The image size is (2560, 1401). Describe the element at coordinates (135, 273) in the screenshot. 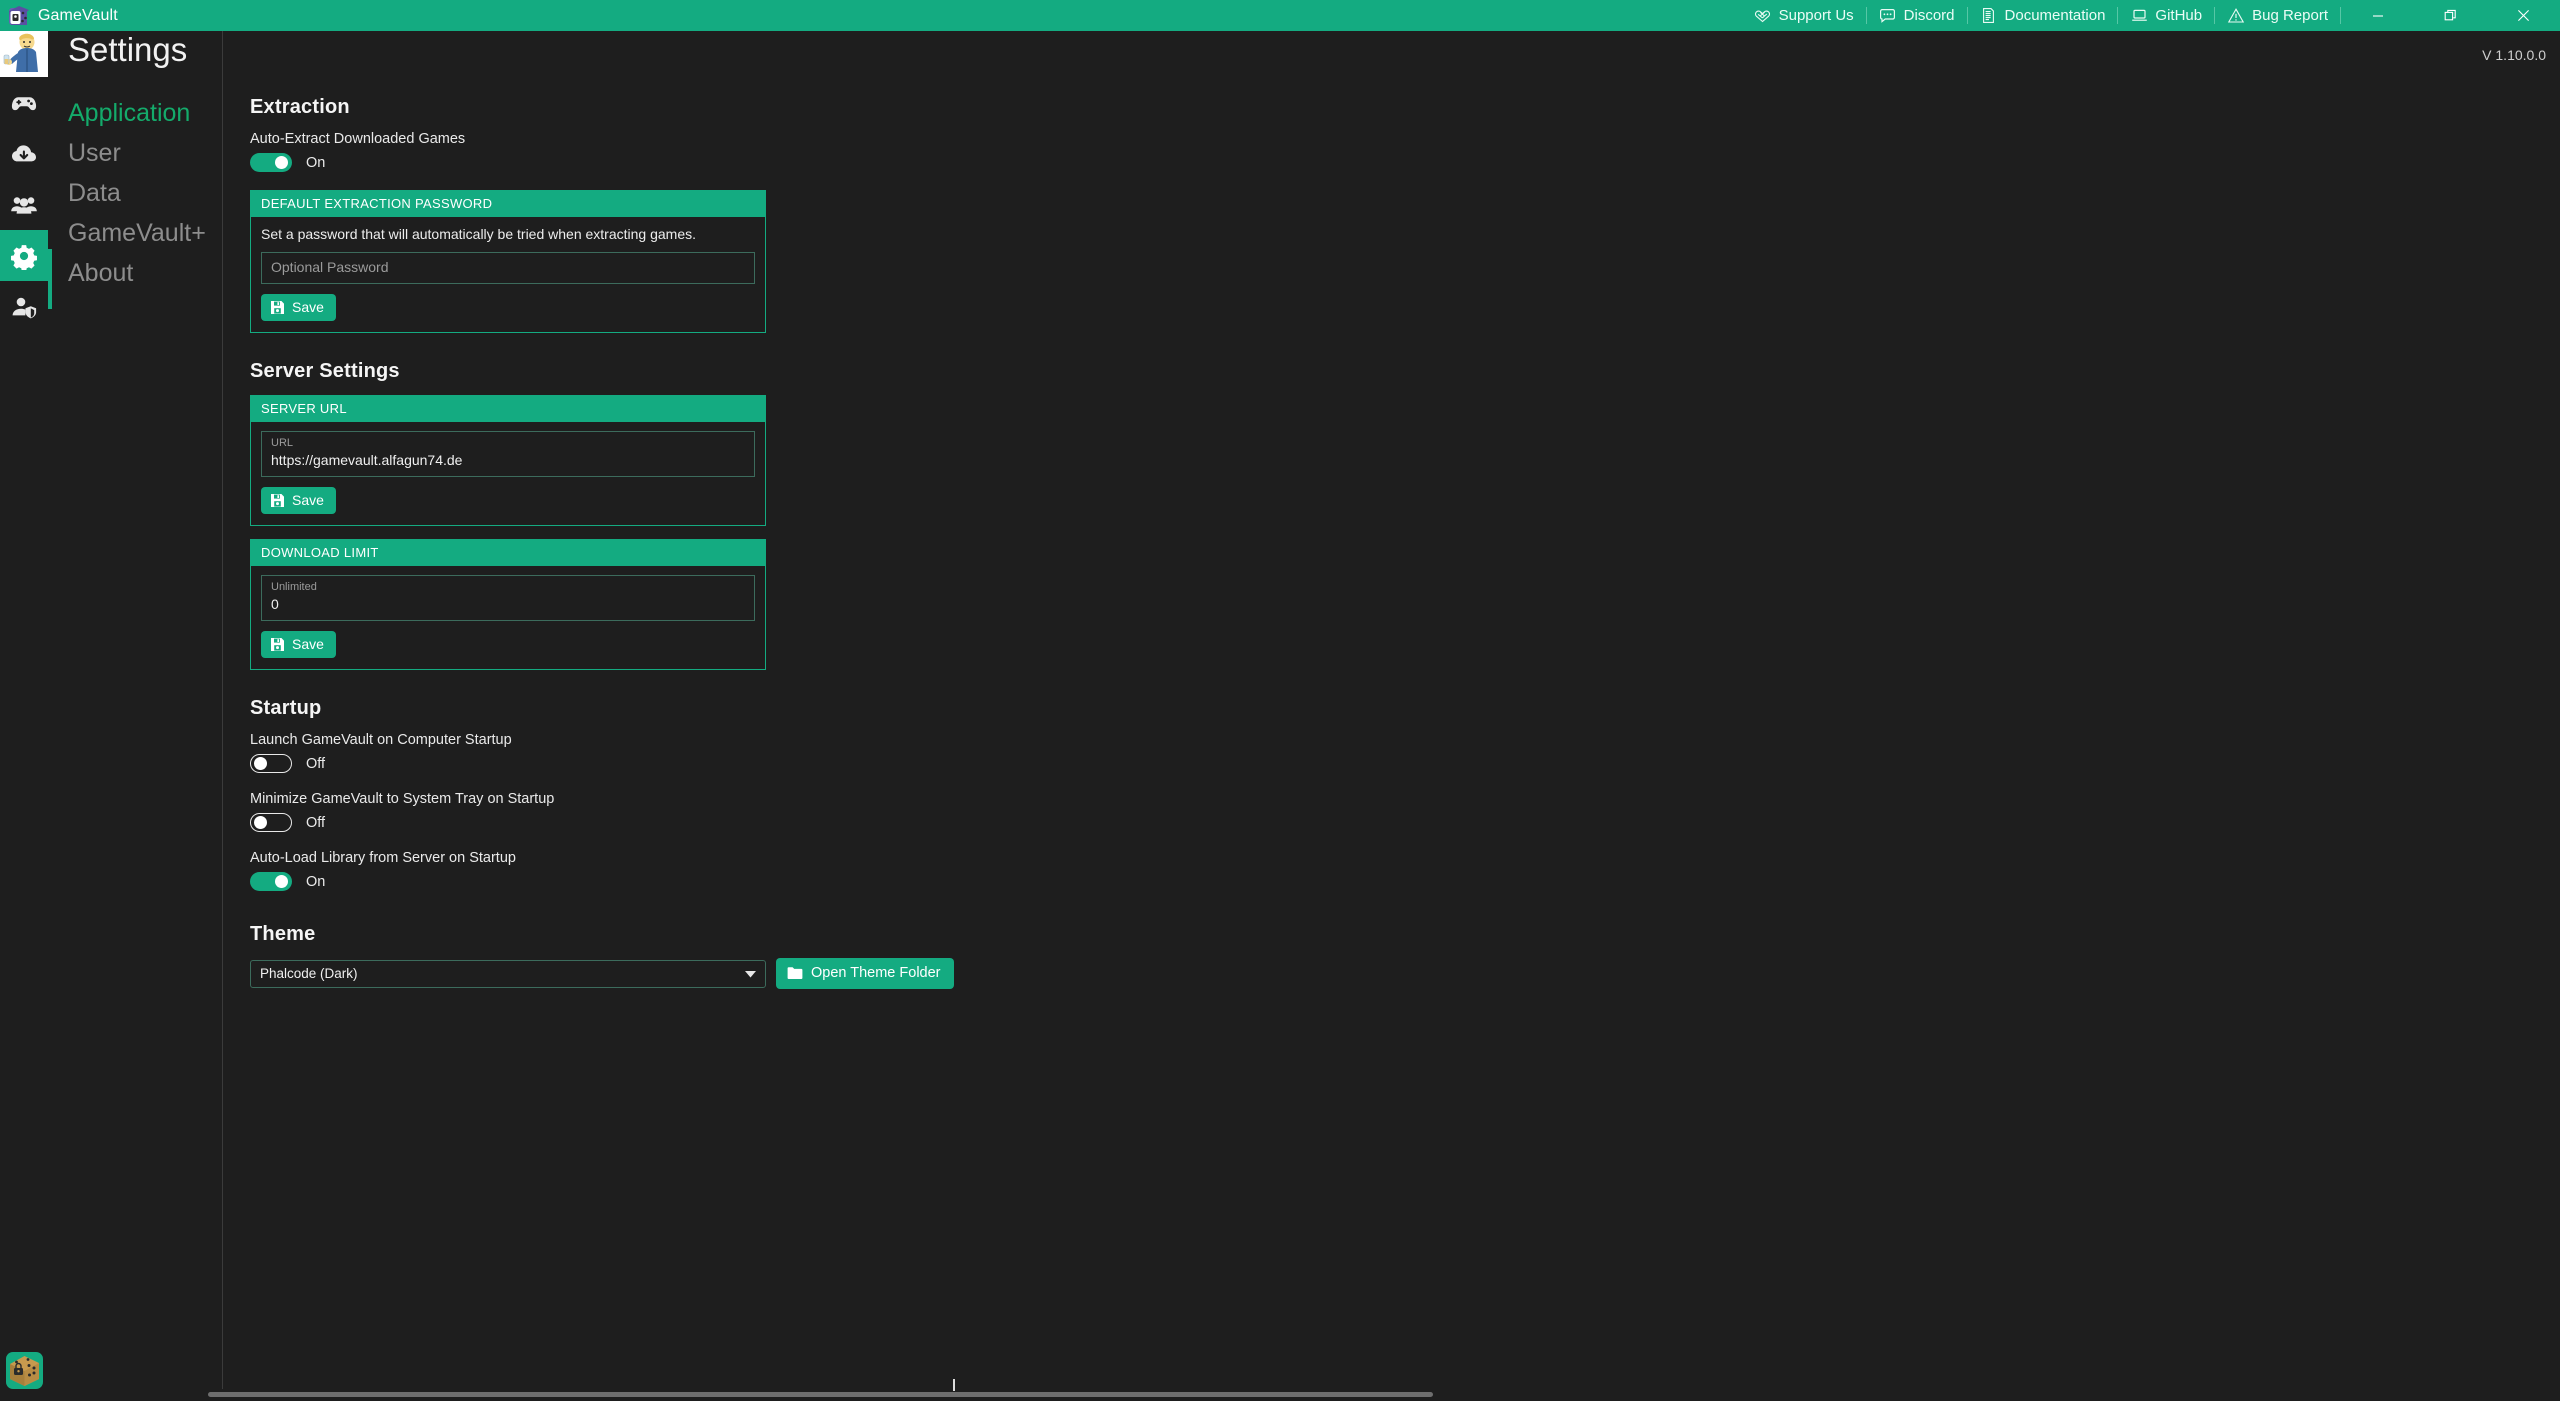

I see `nav-item-about: About` at that location.